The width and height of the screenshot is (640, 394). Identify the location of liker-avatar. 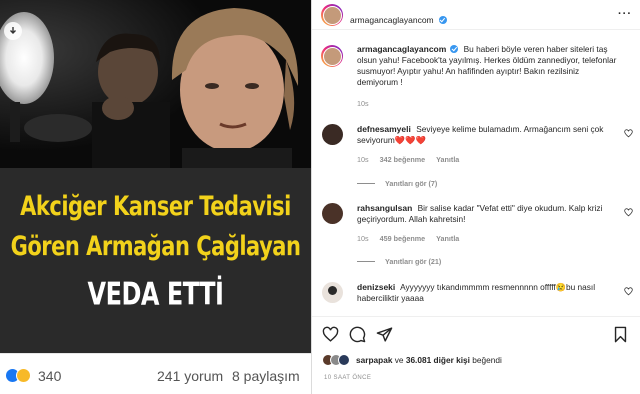
(344, 360).